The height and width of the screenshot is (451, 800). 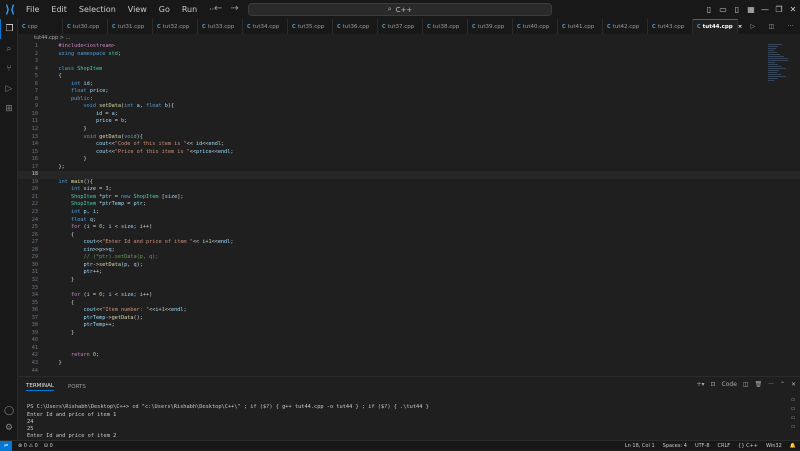 What do you see at coordinates (740, 27) in the screenshot?
I see `close-tab-icon: ×` at bounding box center [740, 27].